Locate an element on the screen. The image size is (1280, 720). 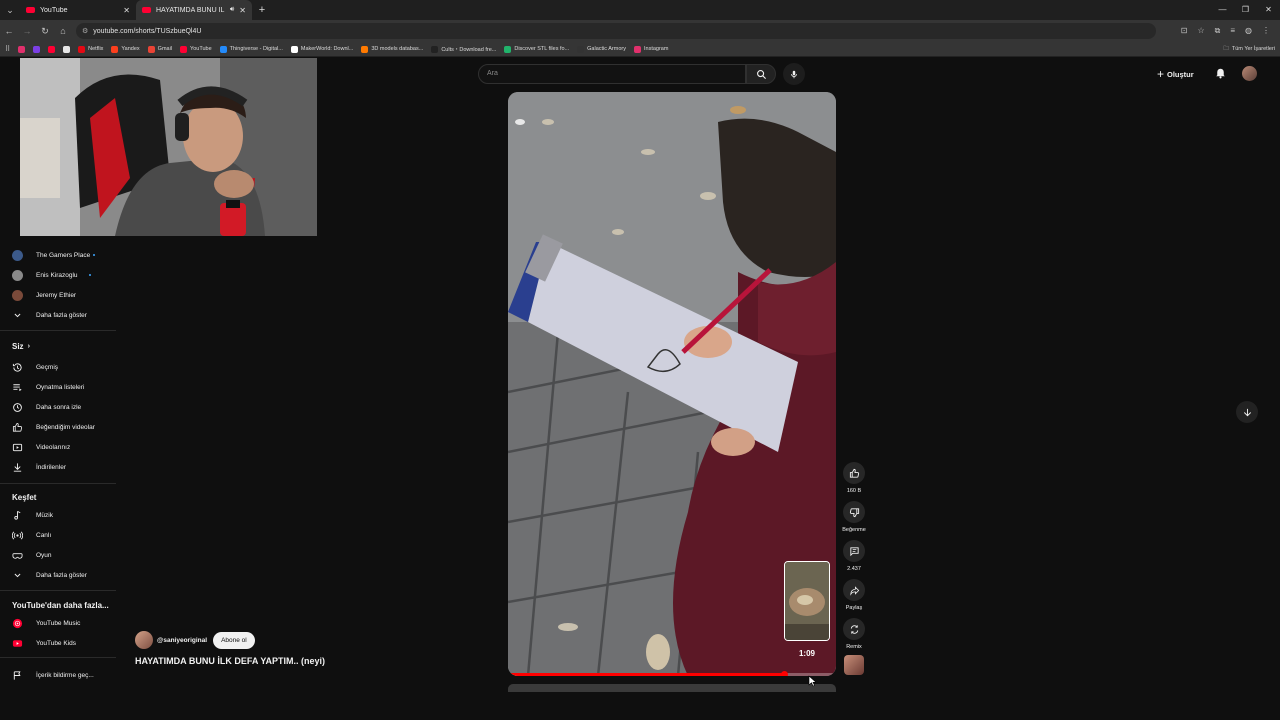
sidebar-item-liked-videos: Beğendiğim videolar is located at coordinates (53, 427).